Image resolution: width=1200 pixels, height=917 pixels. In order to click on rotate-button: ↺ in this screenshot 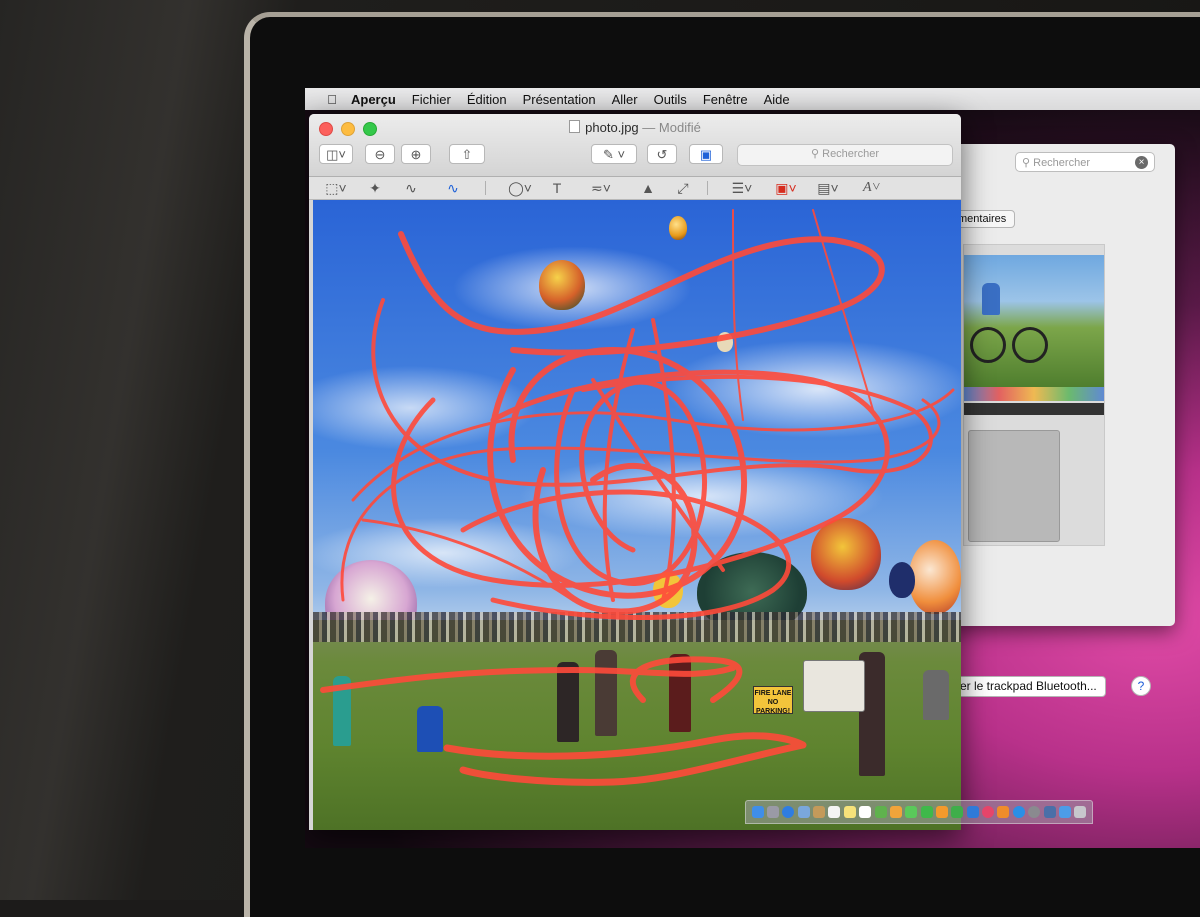, I will do `click(662, 154)`.